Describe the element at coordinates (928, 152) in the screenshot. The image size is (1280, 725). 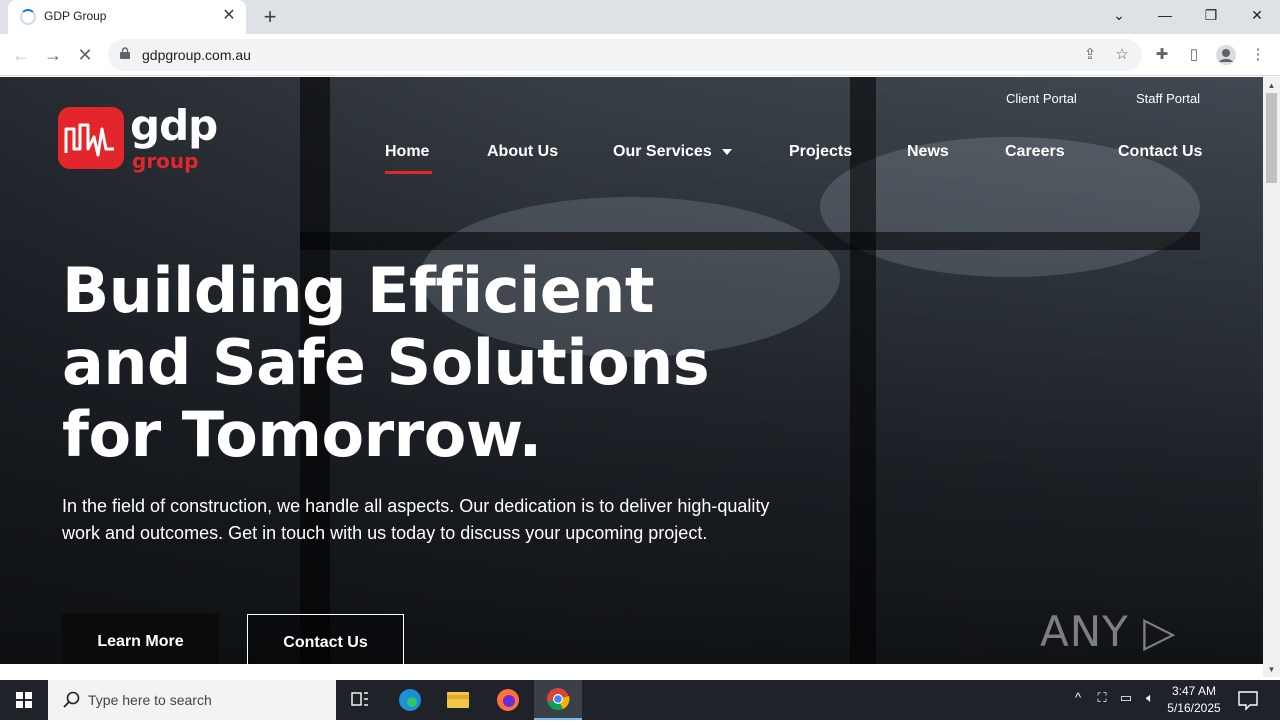
I see `nav-news: News` at that location.